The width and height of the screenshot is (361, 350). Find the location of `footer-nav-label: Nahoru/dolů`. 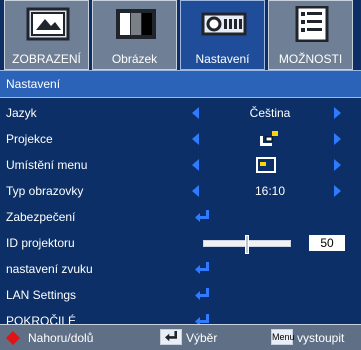

footer-nav-label: Nahoru/dolů is located at coordinates (61, 338).